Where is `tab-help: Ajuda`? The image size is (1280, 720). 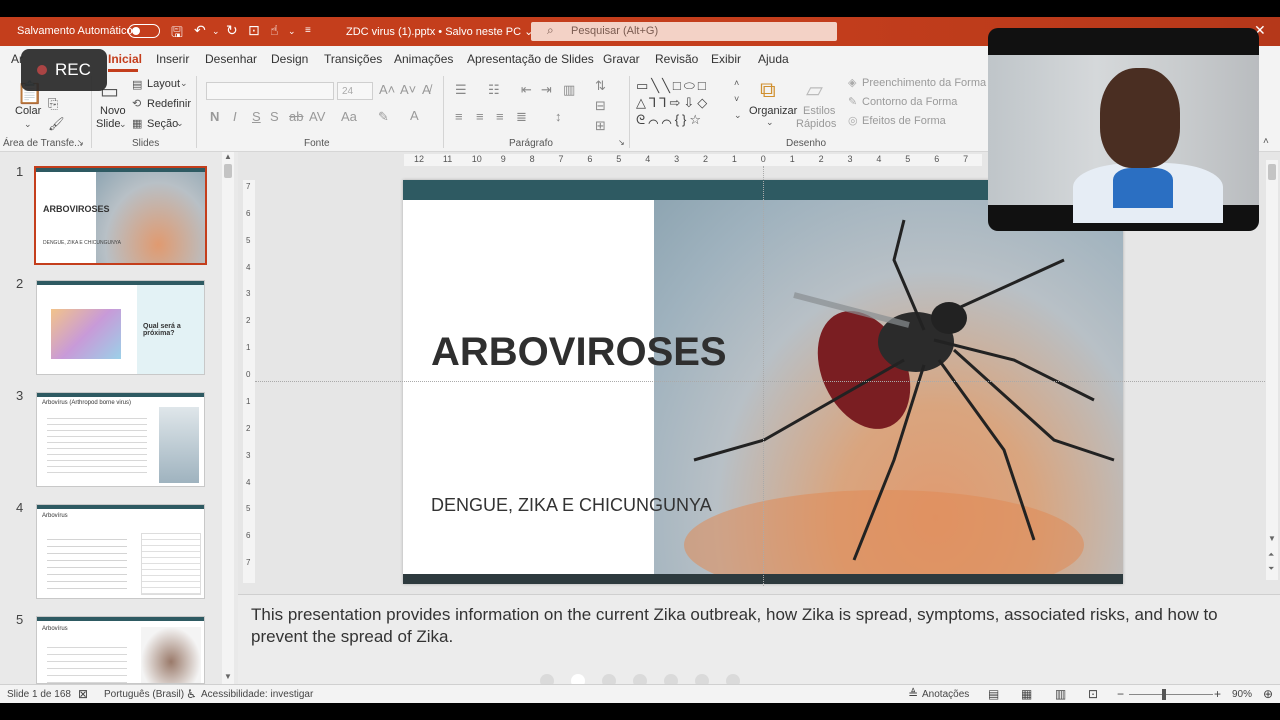 tab-help: Ajuda is located at coordinates (773, 59).